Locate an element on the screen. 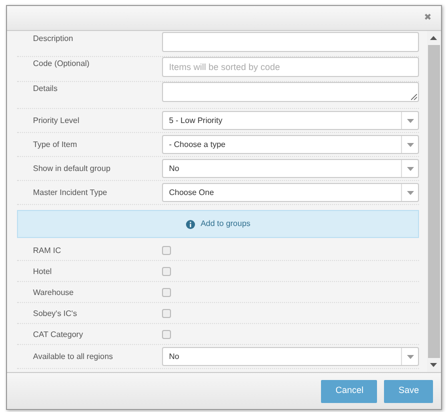  scrollbar is located at coordinates (434, 201).